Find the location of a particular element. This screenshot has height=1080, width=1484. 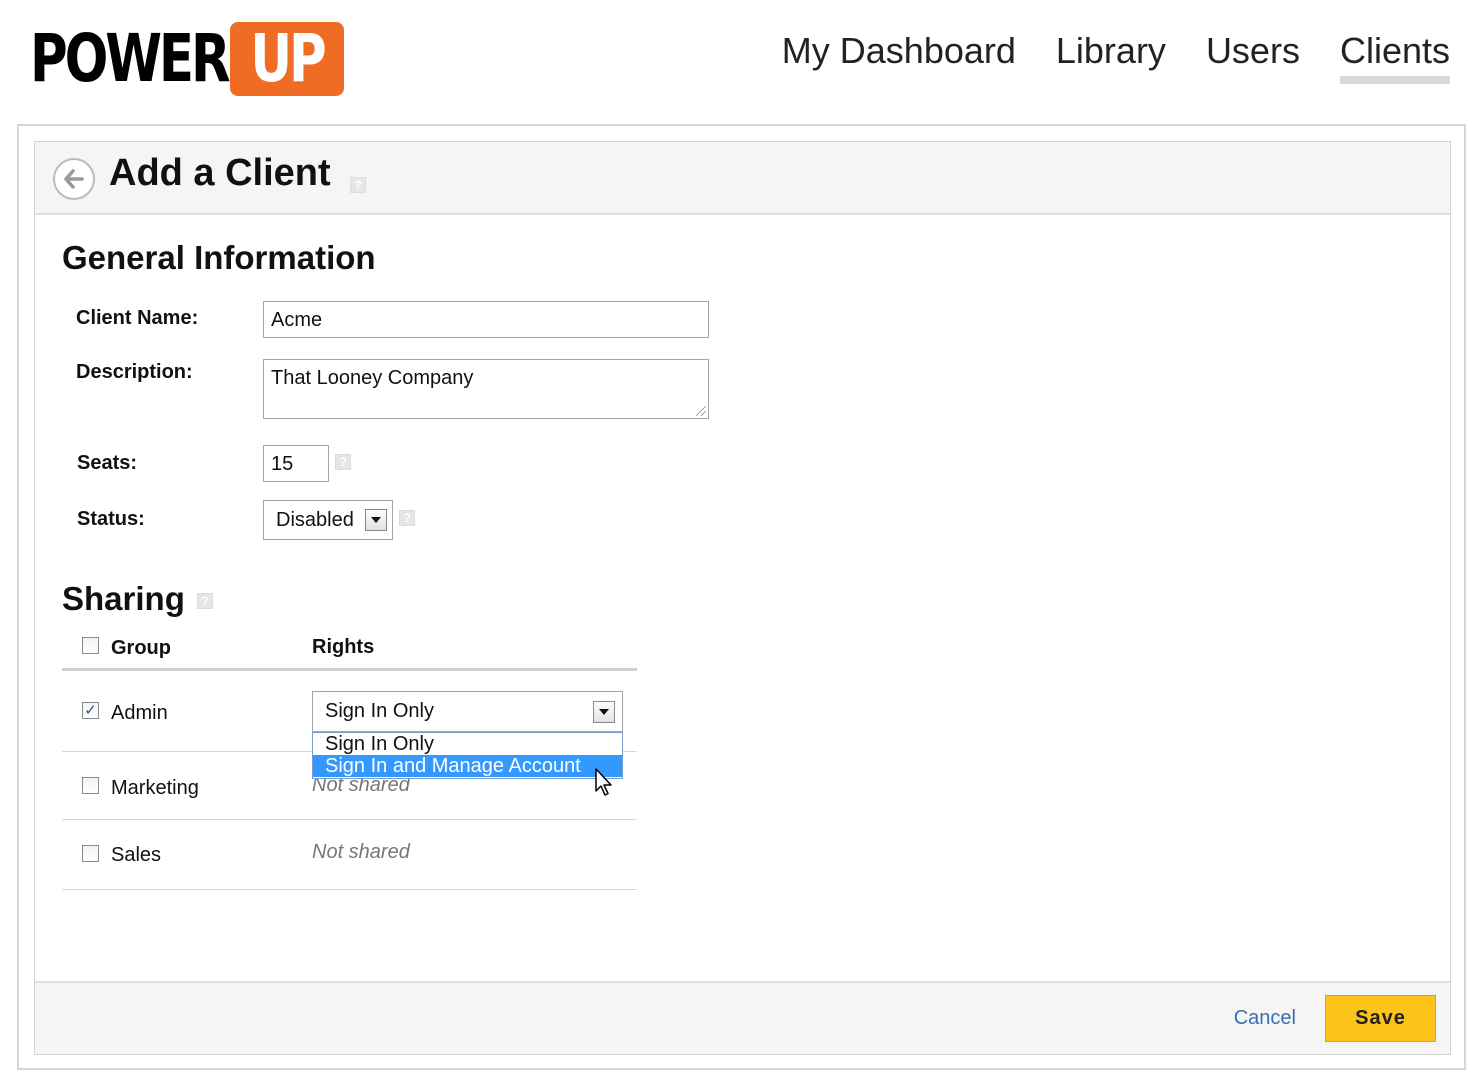

help-icon: ? is located at coordinates (358, 185).